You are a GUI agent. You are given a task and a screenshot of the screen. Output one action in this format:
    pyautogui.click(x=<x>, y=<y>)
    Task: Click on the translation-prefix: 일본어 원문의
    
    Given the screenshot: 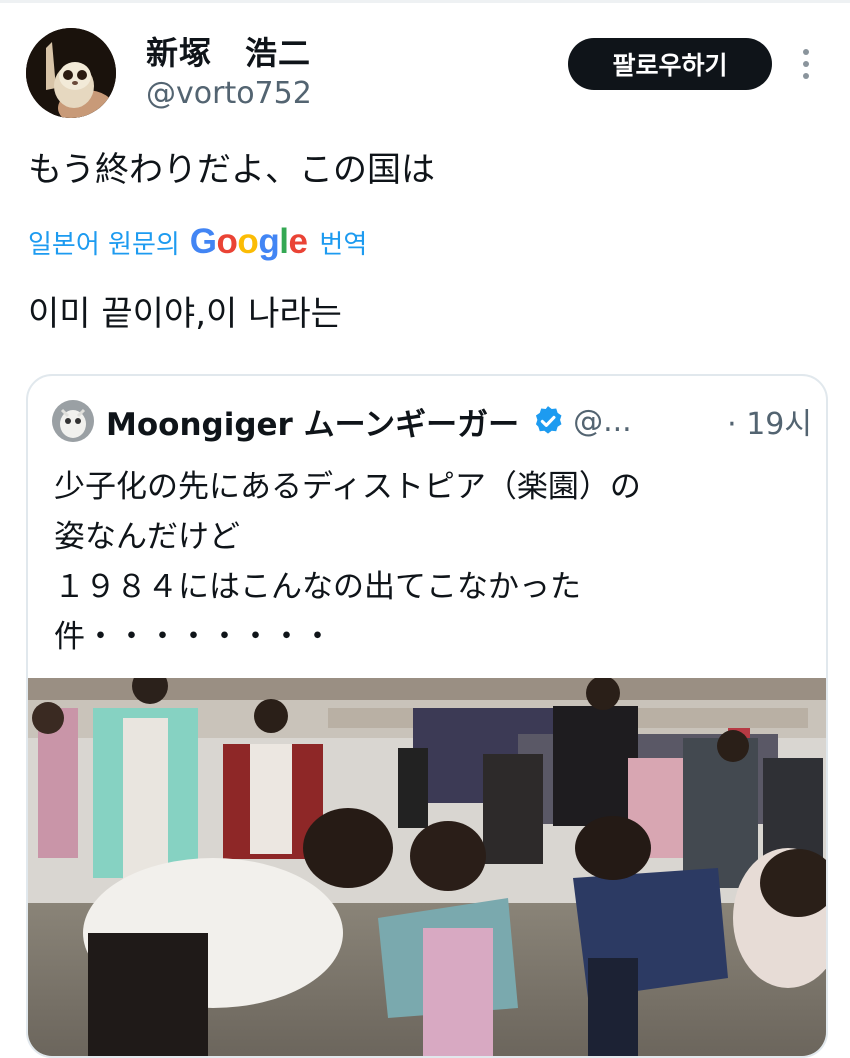 What is the action you would take?
    pyautogui.click(x=104, y=244)
    